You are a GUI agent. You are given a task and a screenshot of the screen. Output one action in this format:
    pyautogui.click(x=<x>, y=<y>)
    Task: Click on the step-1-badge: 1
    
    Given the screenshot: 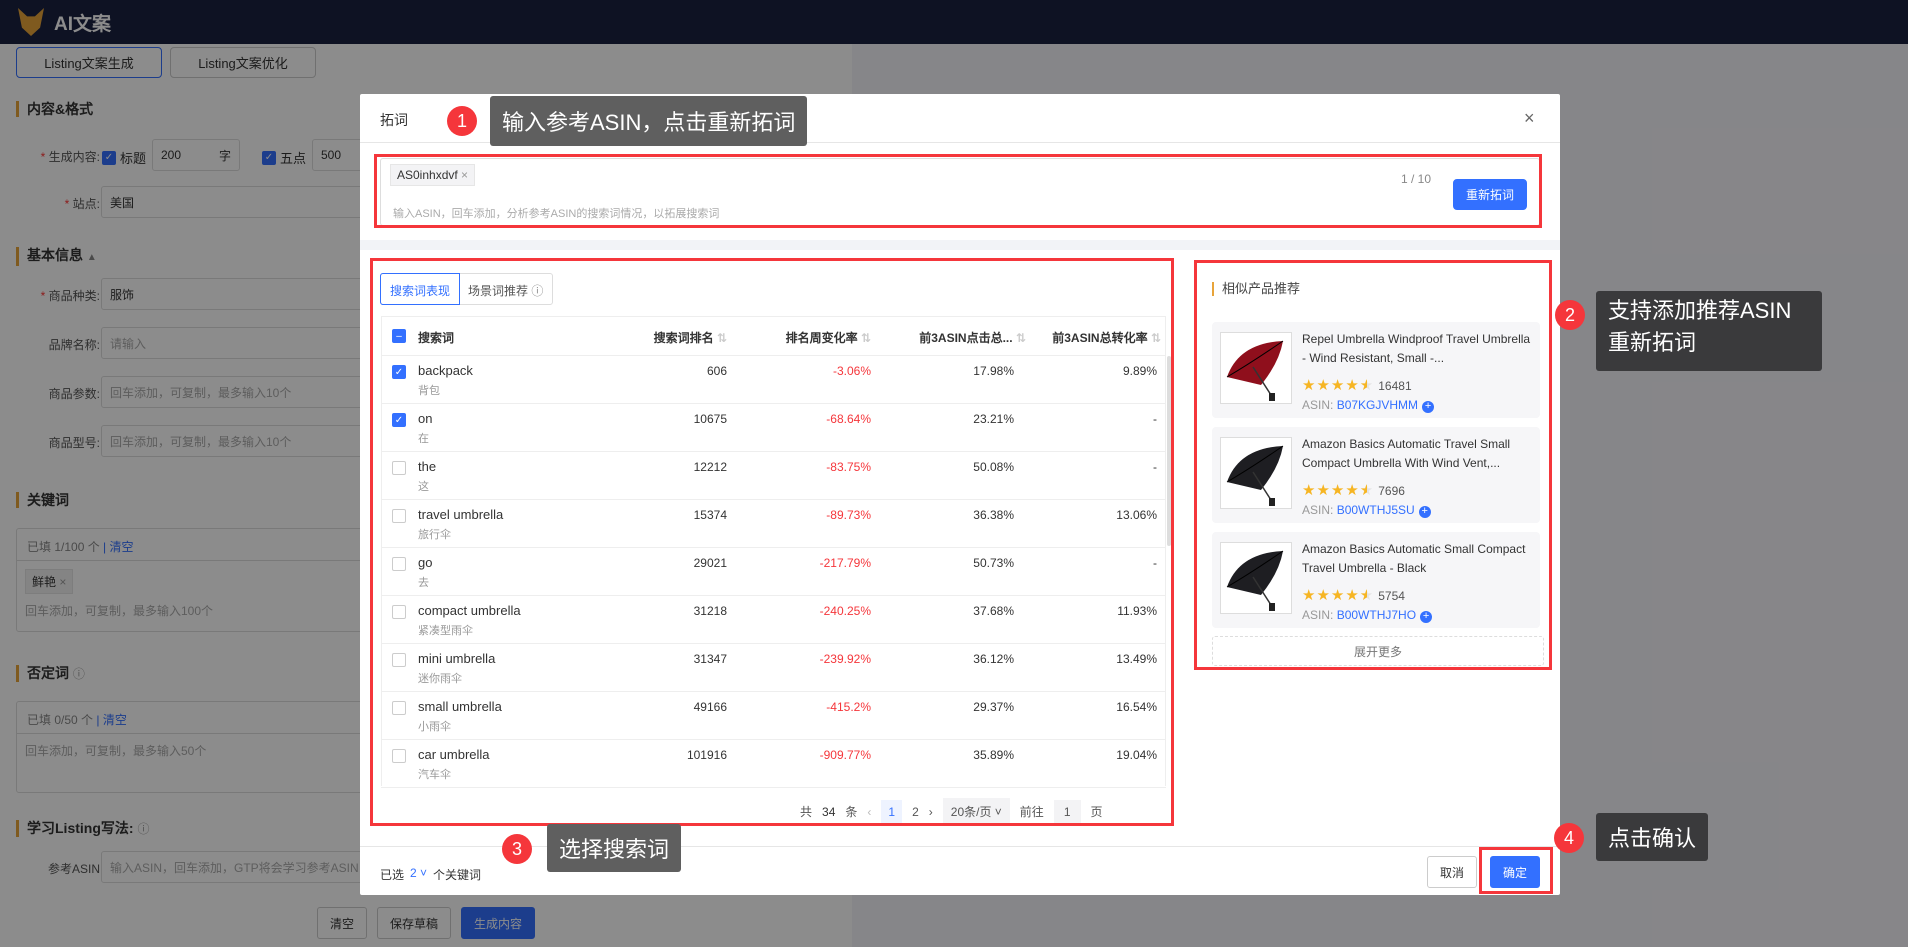 What is the action you would take?
    pyautogui.click(x=462, y=121)
    